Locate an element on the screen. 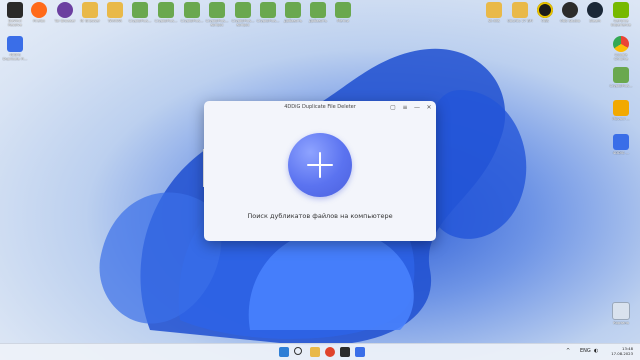  taskbar: ^ ENG ◐ 13:48 17.08.2023 is located at coordinates (320, 351).